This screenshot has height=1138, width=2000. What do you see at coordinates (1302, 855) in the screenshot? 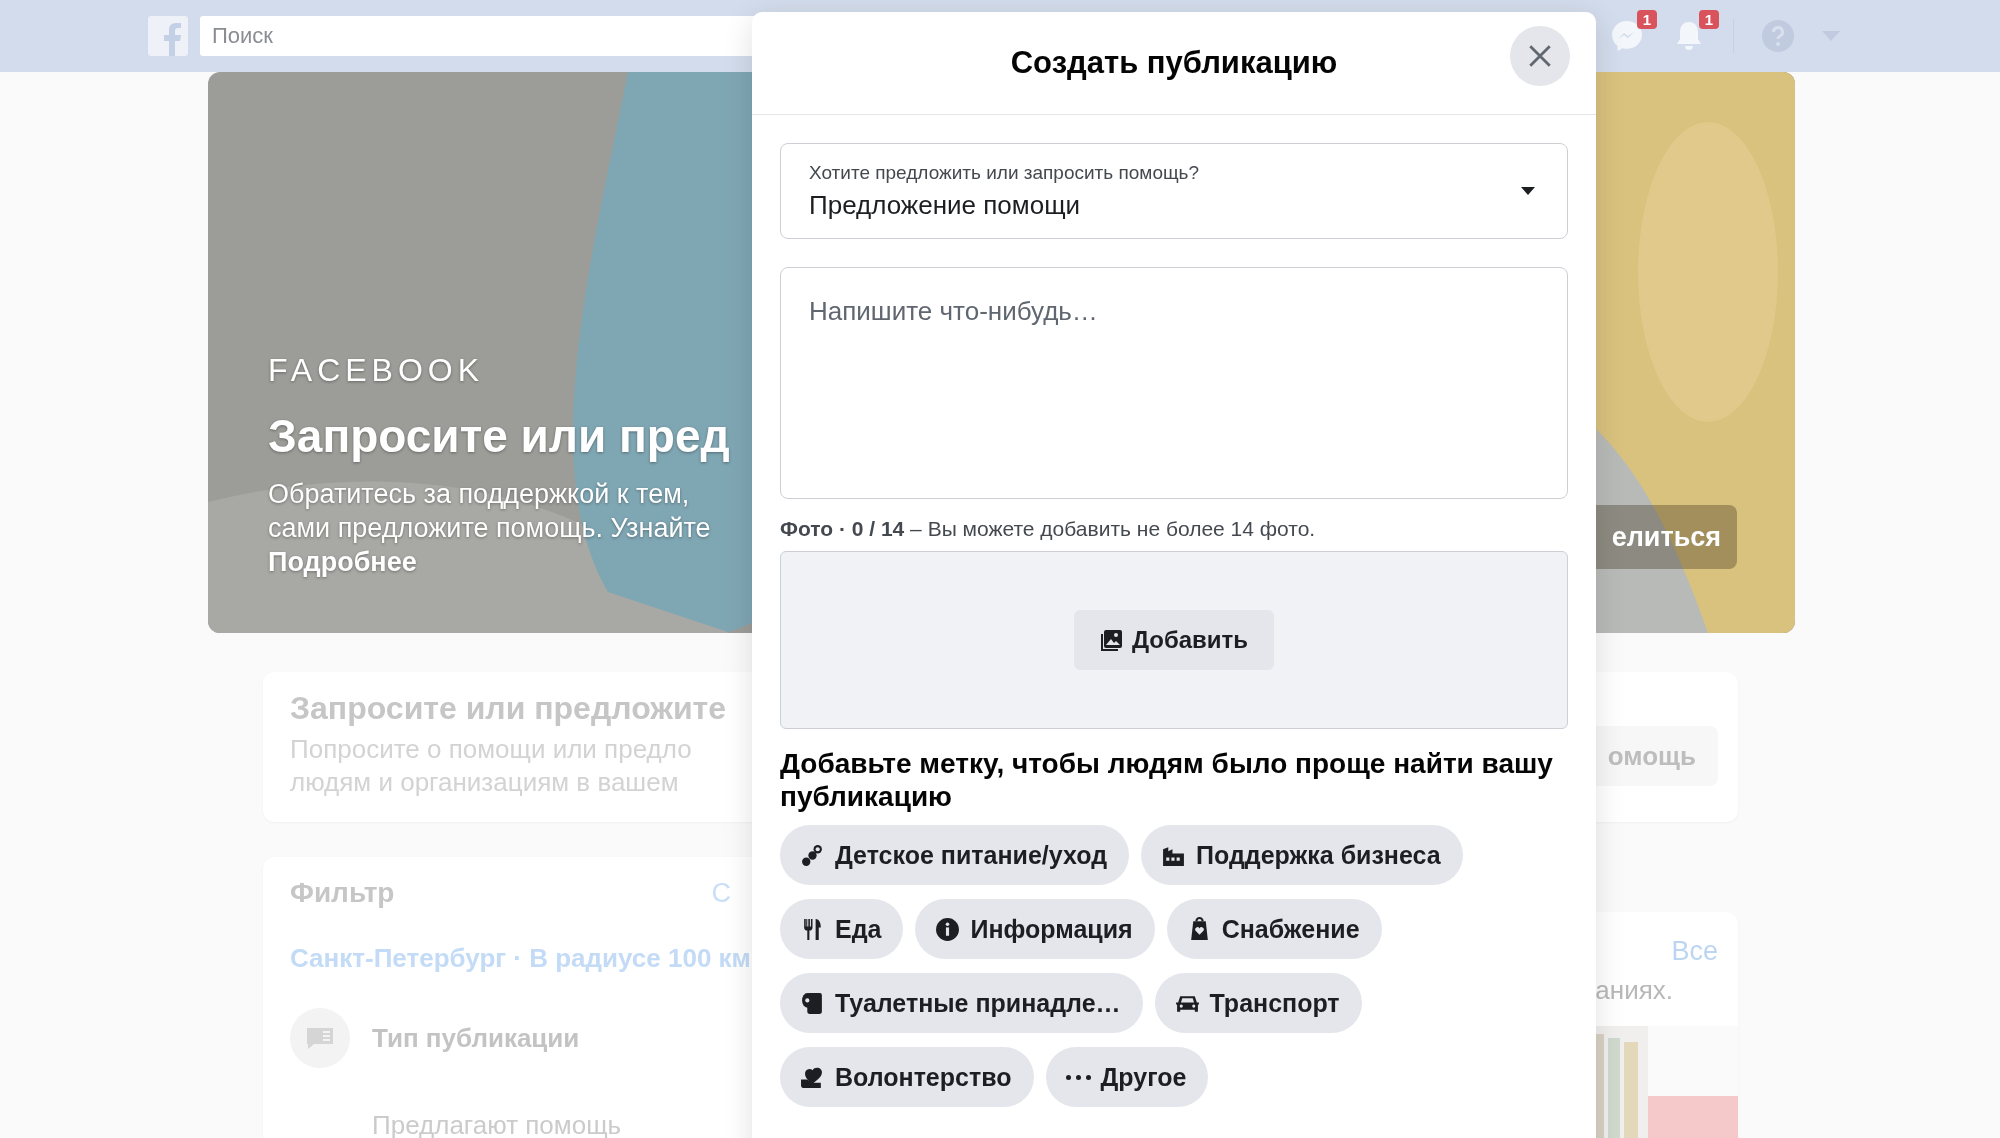
I see `tag-chip: Поддержка бизнеса` at bounding box center [1302, 855].